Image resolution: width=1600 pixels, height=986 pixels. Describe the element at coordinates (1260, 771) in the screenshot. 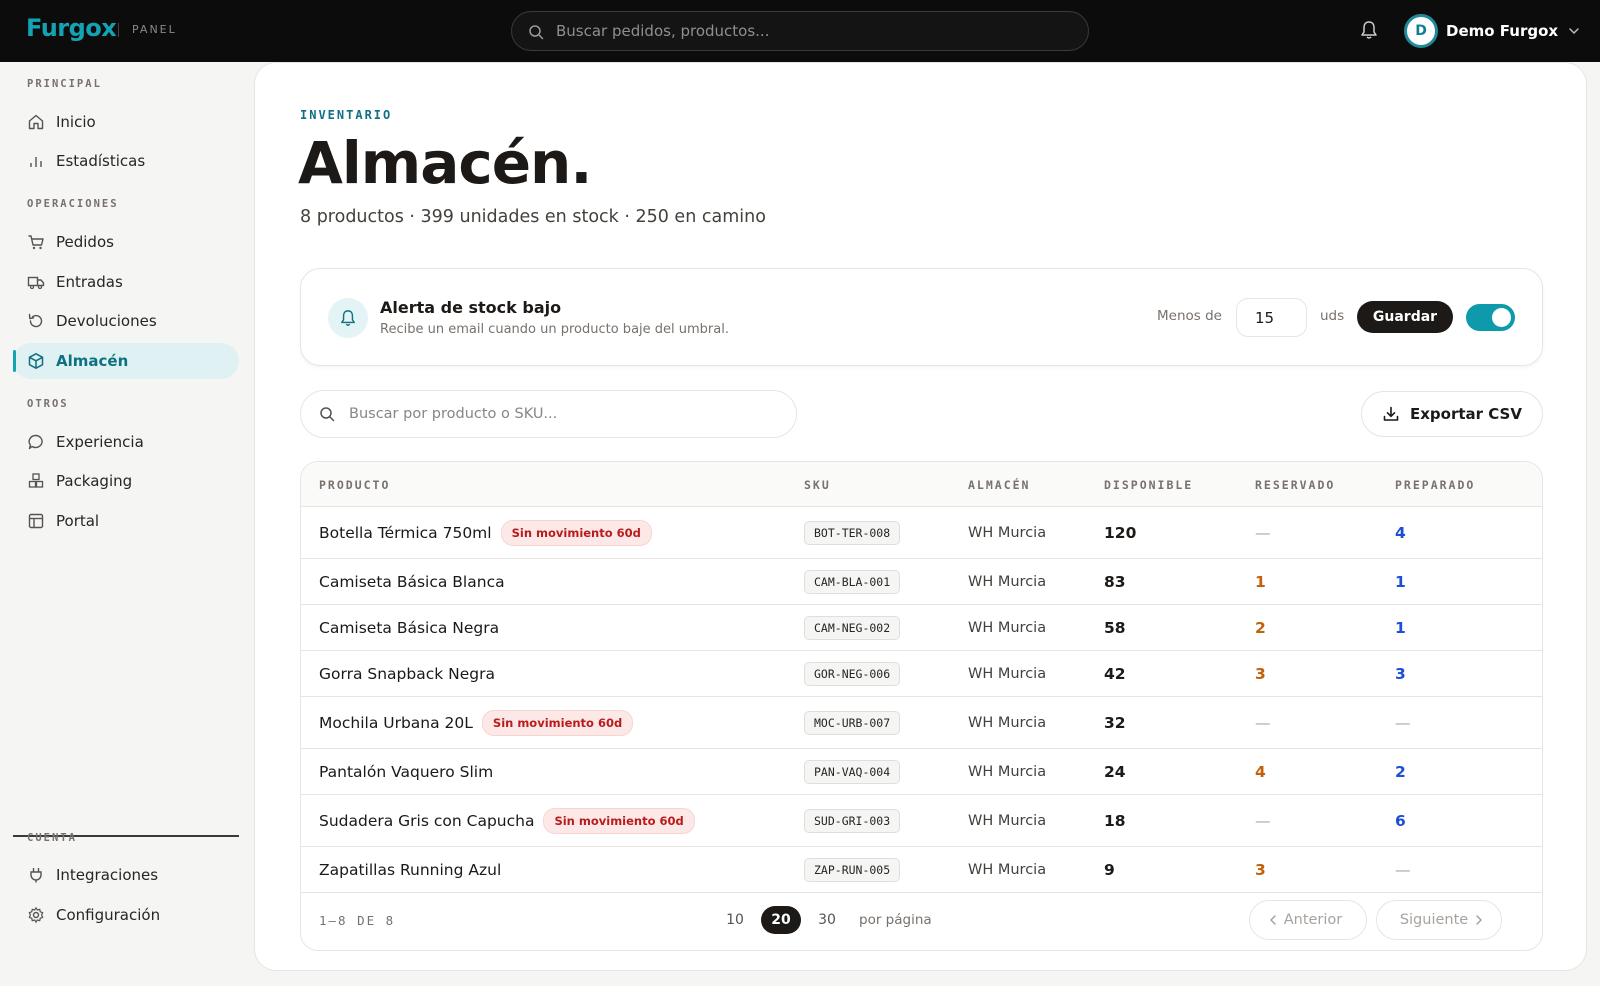

I see `reserved-cell: 4` at that location.